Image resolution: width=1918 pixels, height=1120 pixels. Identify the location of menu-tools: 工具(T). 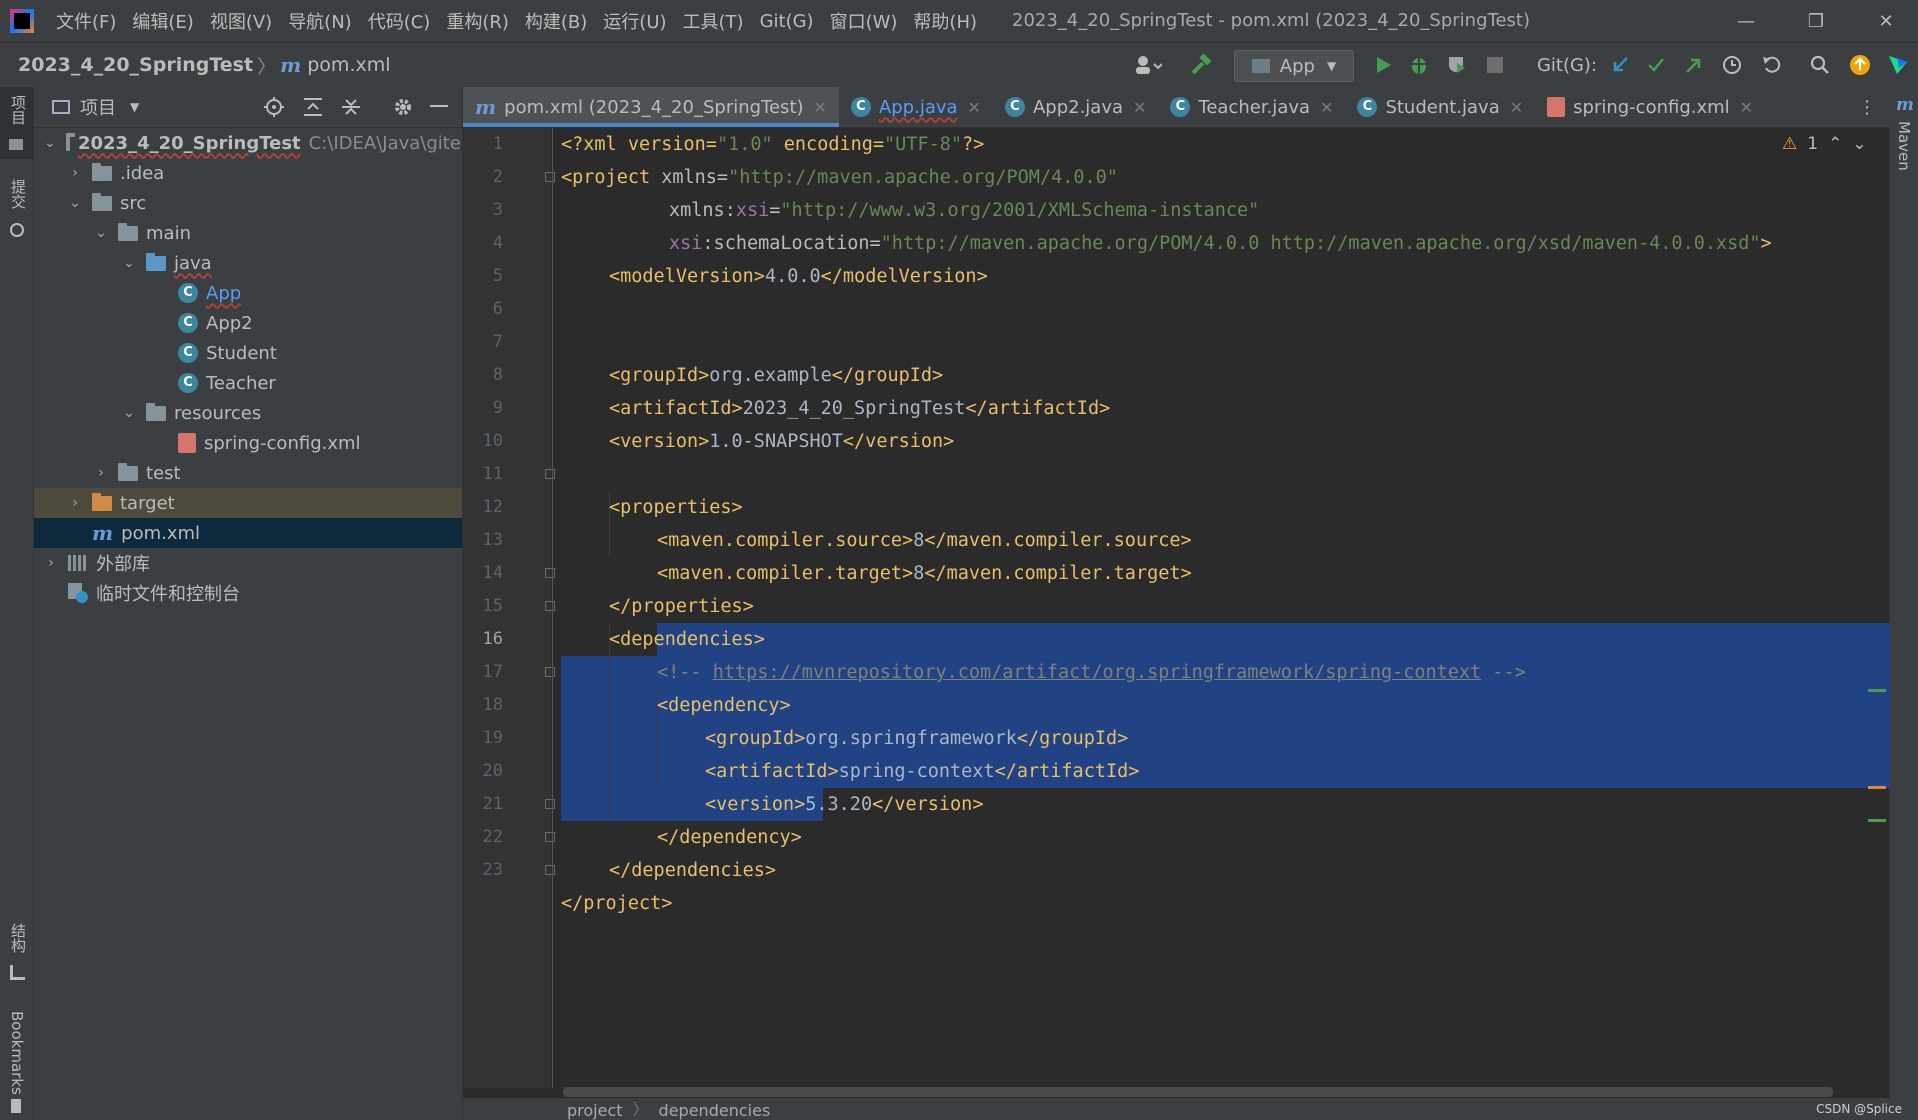
(713, 21).